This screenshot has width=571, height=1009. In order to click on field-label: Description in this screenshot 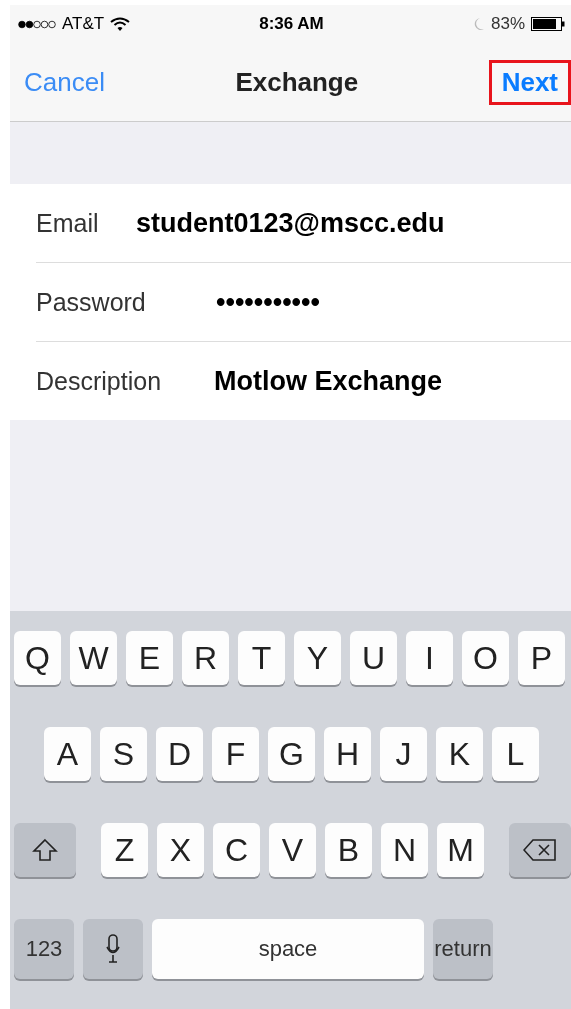, I will do `click(99, 381)`.